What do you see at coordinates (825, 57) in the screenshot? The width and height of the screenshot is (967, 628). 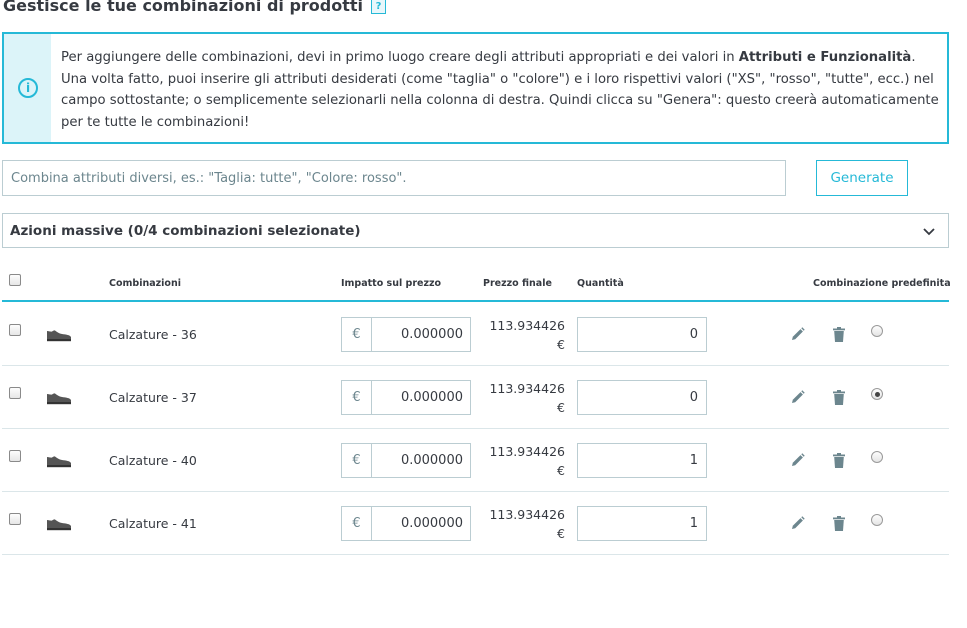 I see `attributes-features-link: Attributi e Funzionalità` at bounding box center [825, 57].